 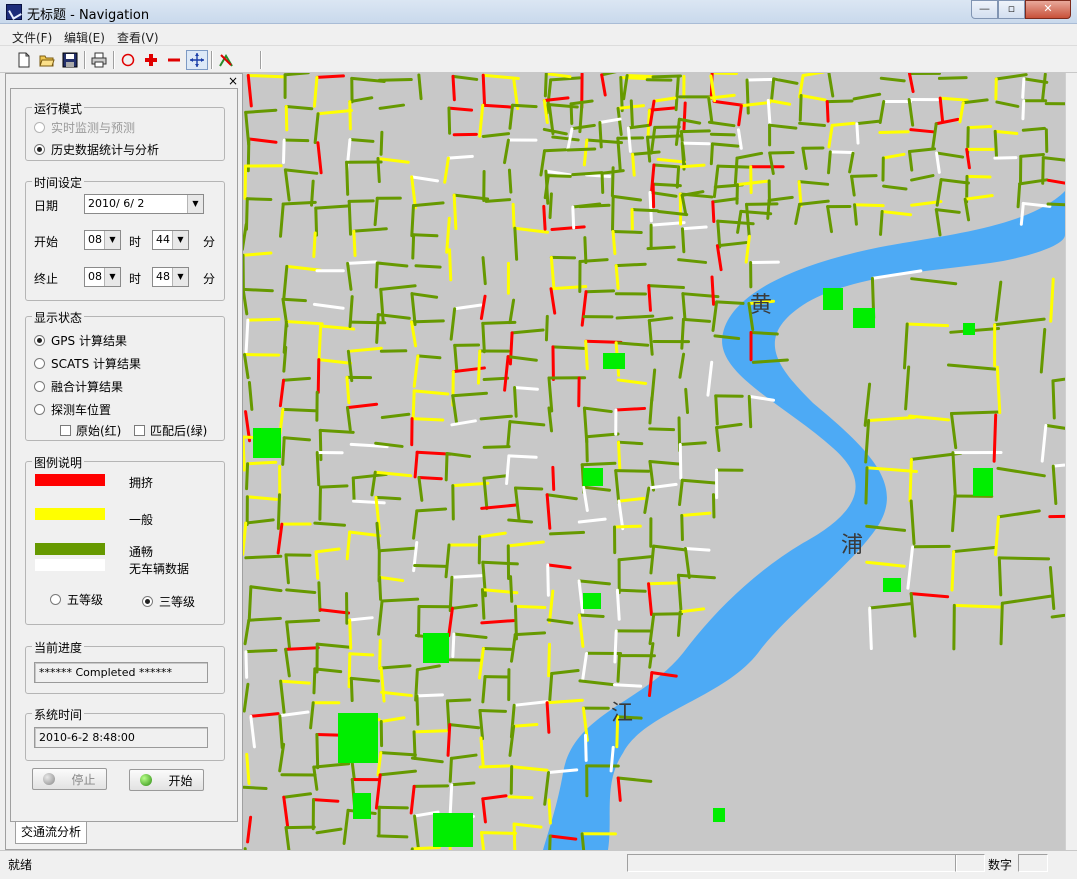 I want to click on checkbox-raw: 原始(红), so click(x=90, y=430).